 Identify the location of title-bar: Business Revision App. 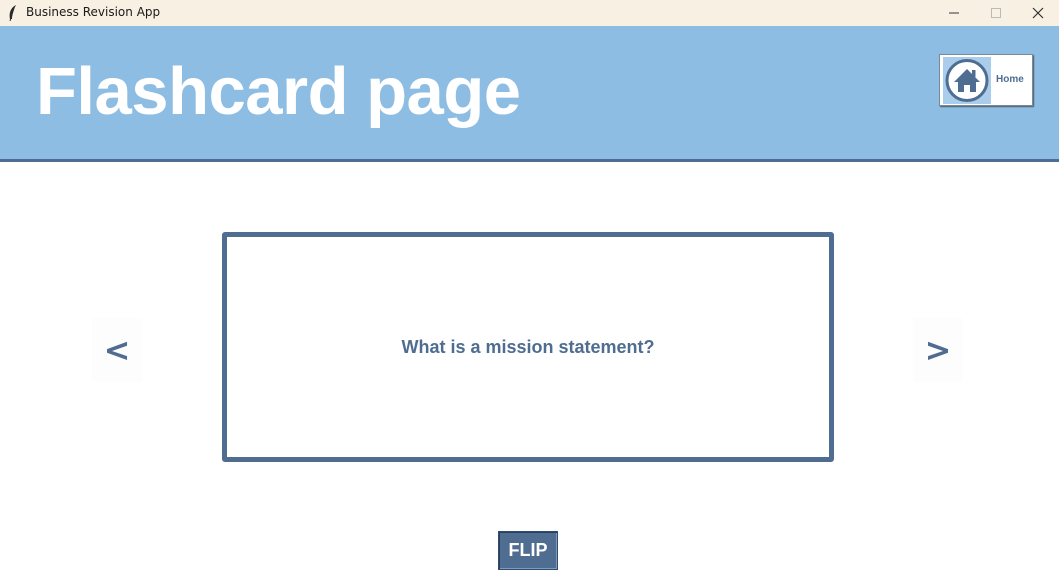
(529, 13).